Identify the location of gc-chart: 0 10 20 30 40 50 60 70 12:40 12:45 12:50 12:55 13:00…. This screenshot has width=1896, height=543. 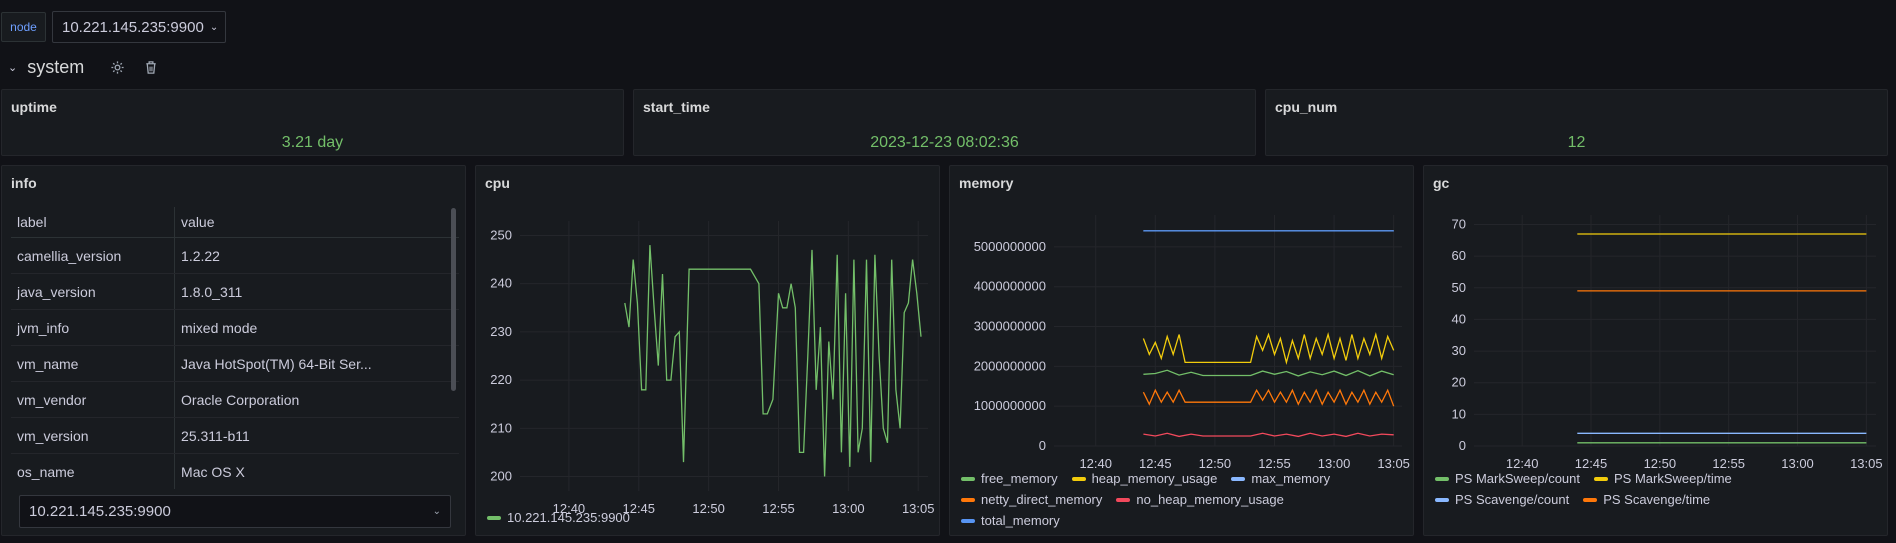
(1655, 336).